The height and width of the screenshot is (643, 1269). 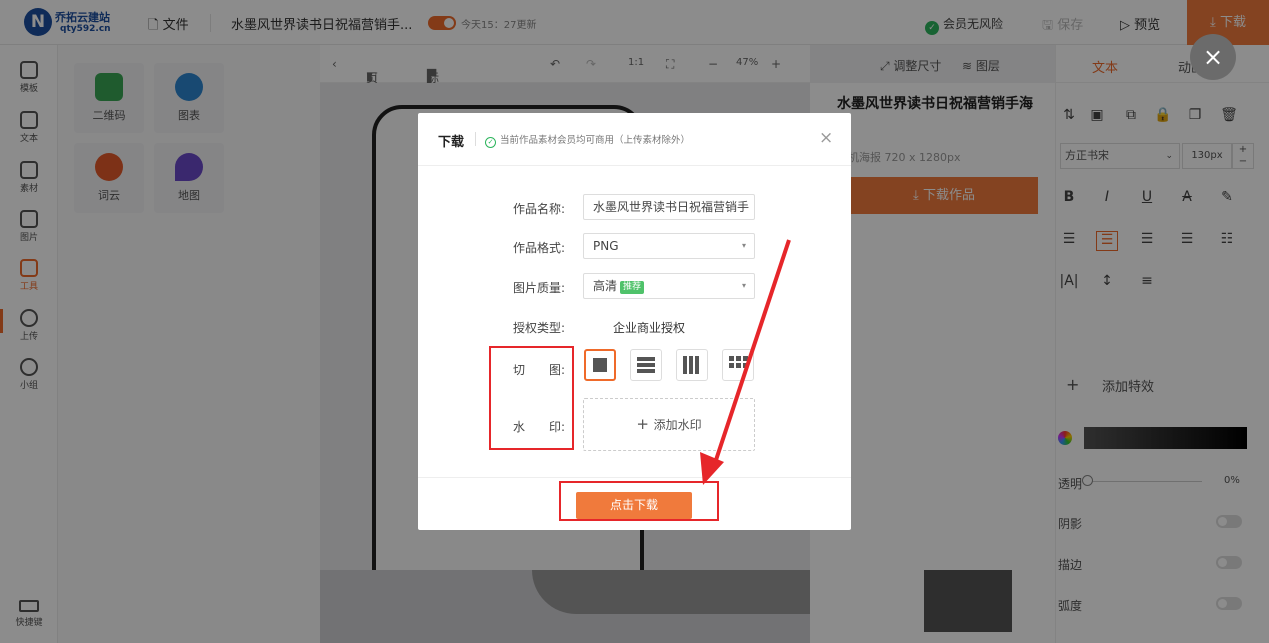 I want to click on arrow-shaft, so click(x=752, y=350).